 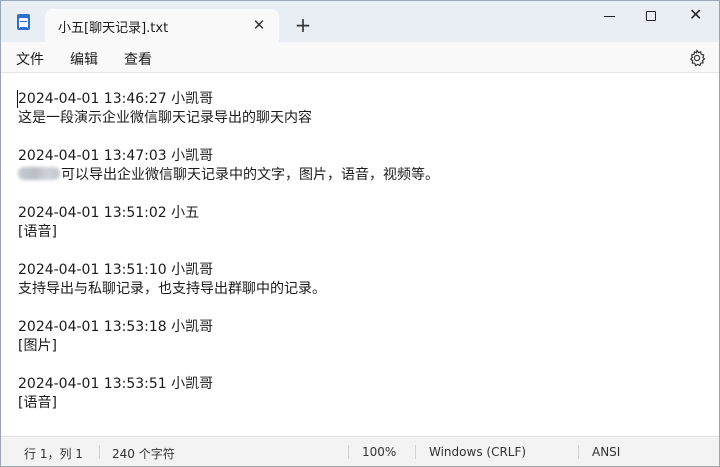 I want to click on editor-line: [图片], so click(x=37, y=346).